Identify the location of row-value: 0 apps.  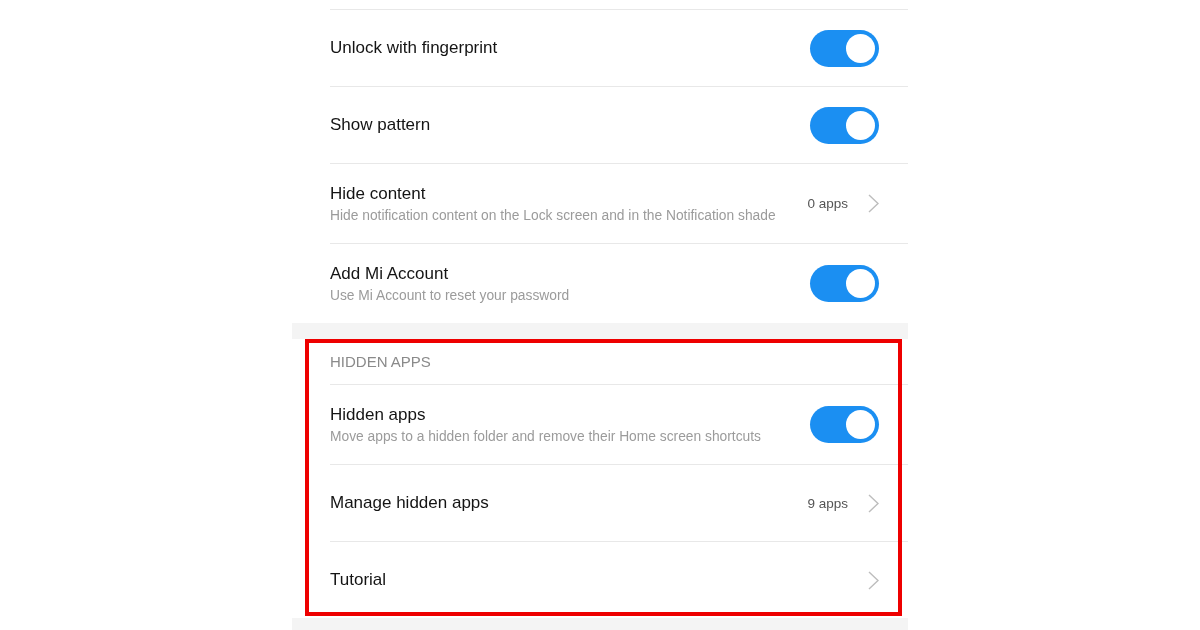
(827, 203).